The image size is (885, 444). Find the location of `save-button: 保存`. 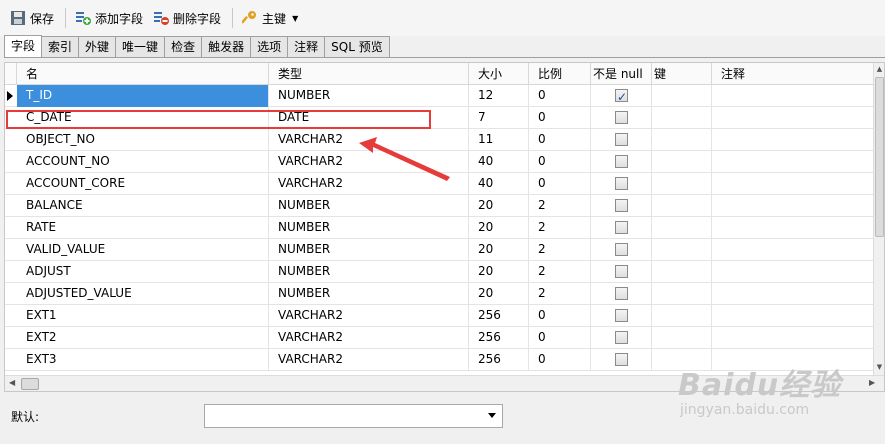

save-button: 保存 is located at coordinates (32, 18).